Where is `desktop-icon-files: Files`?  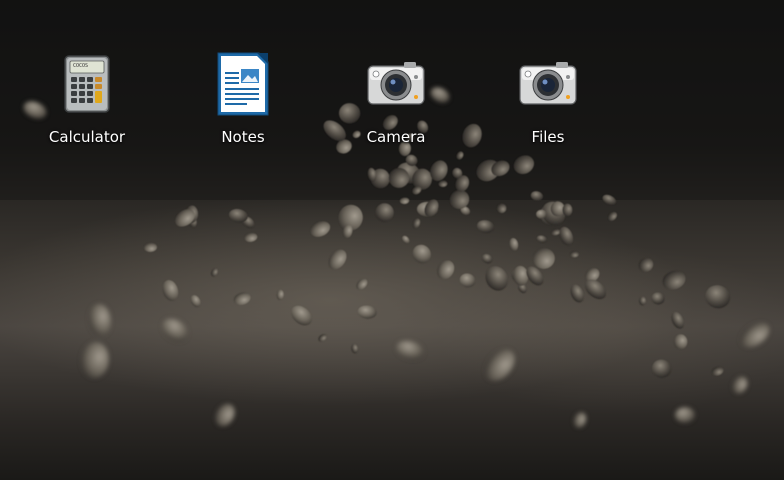
desktop-icon-files: Files is located at coordinates (548, 102).